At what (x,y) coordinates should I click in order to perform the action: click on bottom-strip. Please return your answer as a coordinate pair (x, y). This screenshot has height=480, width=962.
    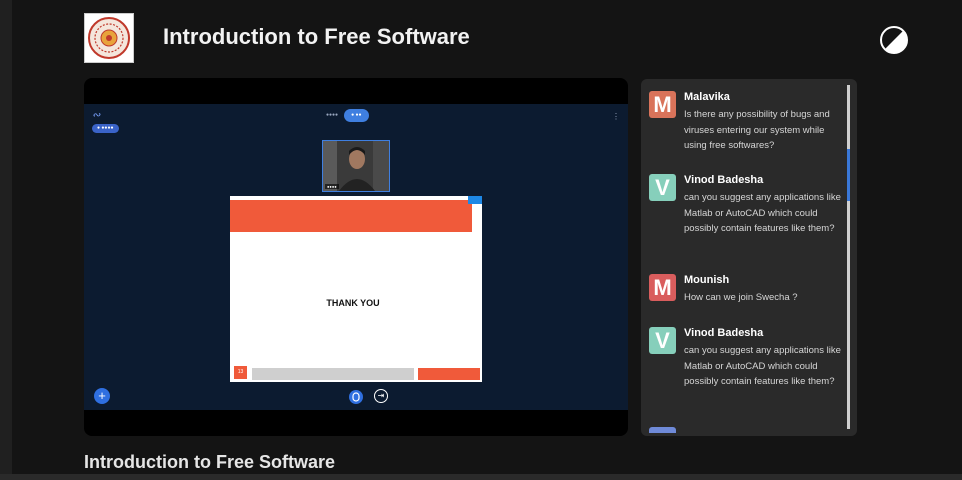
    Looking at the image, I should click on (481, 477).